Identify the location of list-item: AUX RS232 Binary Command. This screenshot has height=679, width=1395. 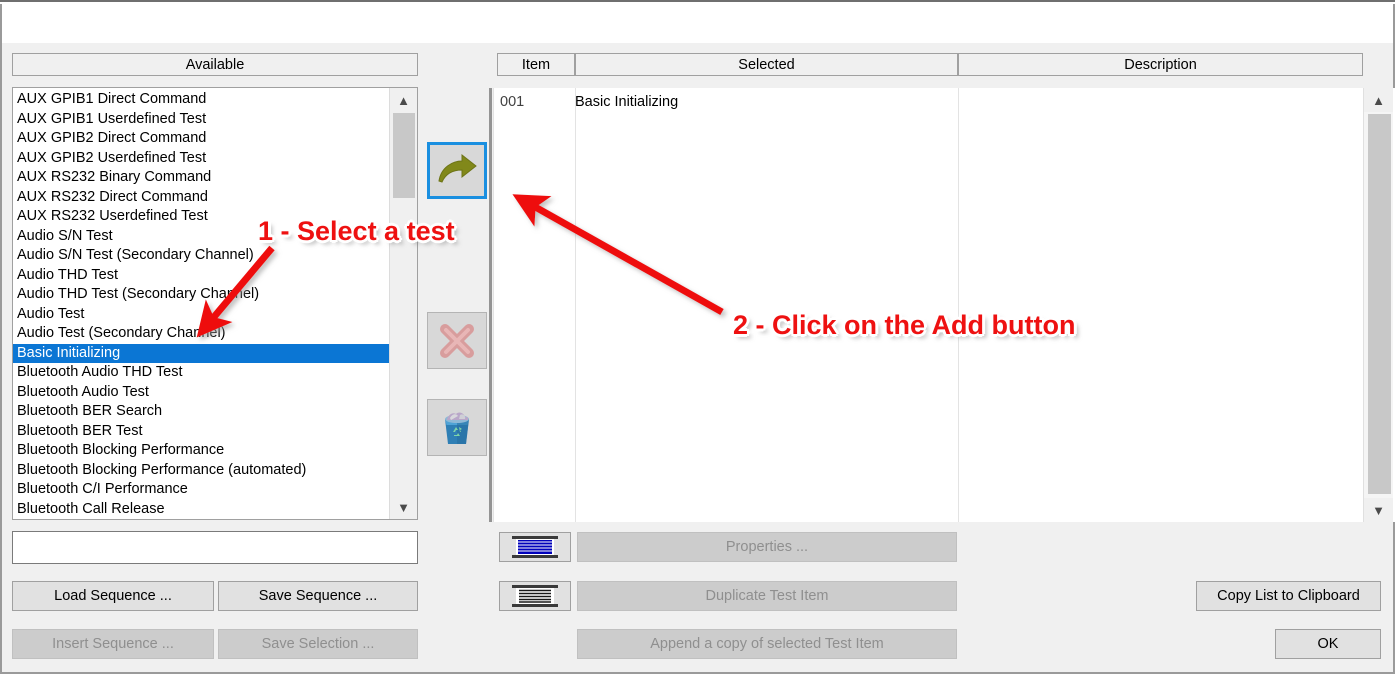
(201, 178).